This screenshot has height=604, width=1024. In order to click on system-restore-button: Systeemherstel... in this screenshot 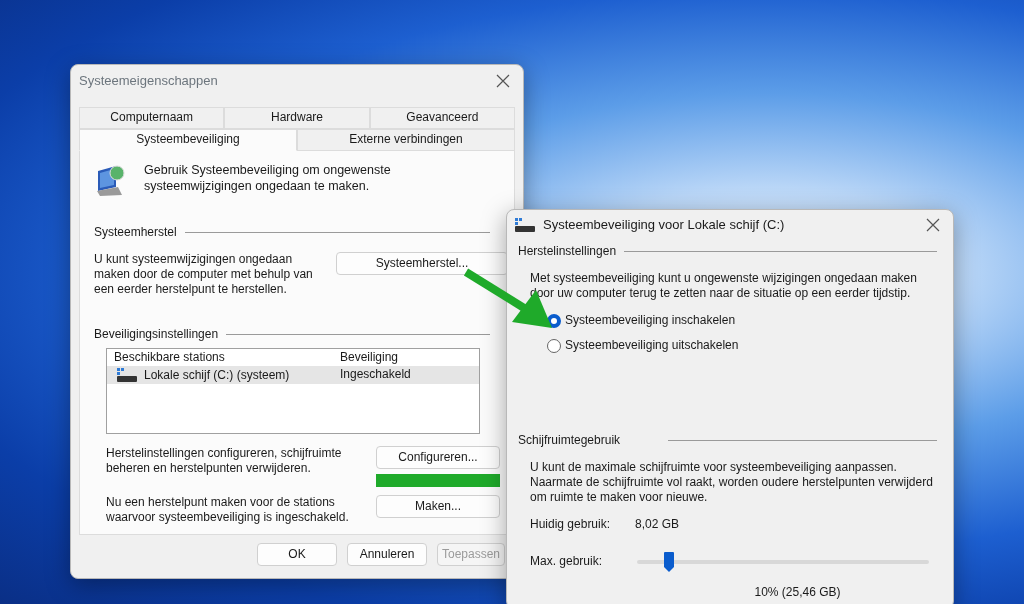, I will do `click(422, 263)`.